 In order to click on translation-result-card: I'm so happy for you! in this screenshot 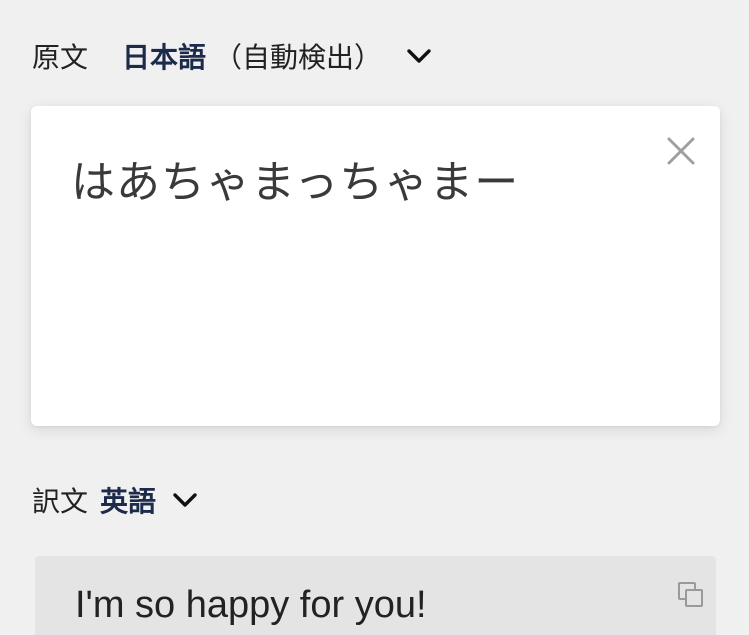, I will do `click(375, 595)`.